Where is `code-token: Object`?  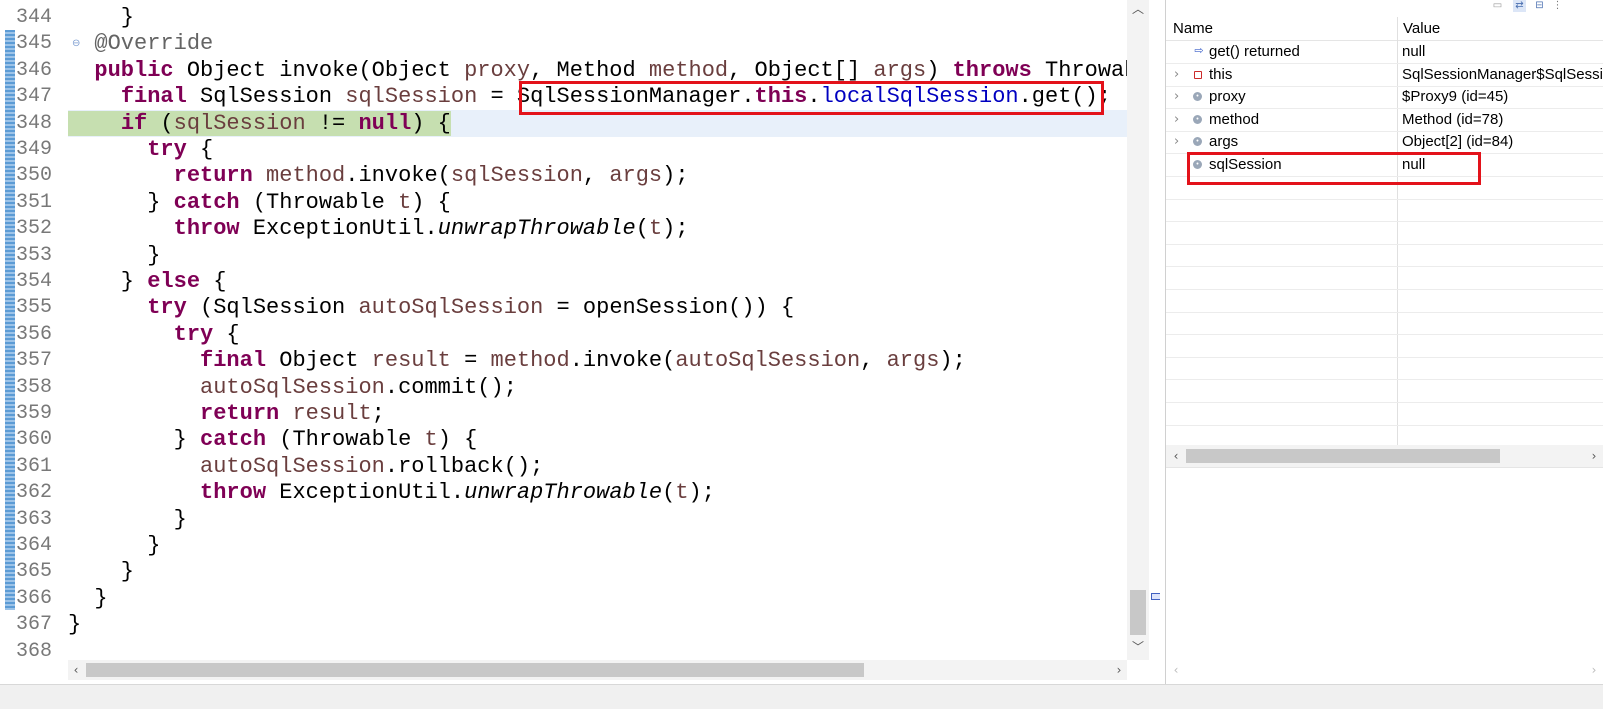 code-token: Object is located at coordinates (319, 360).